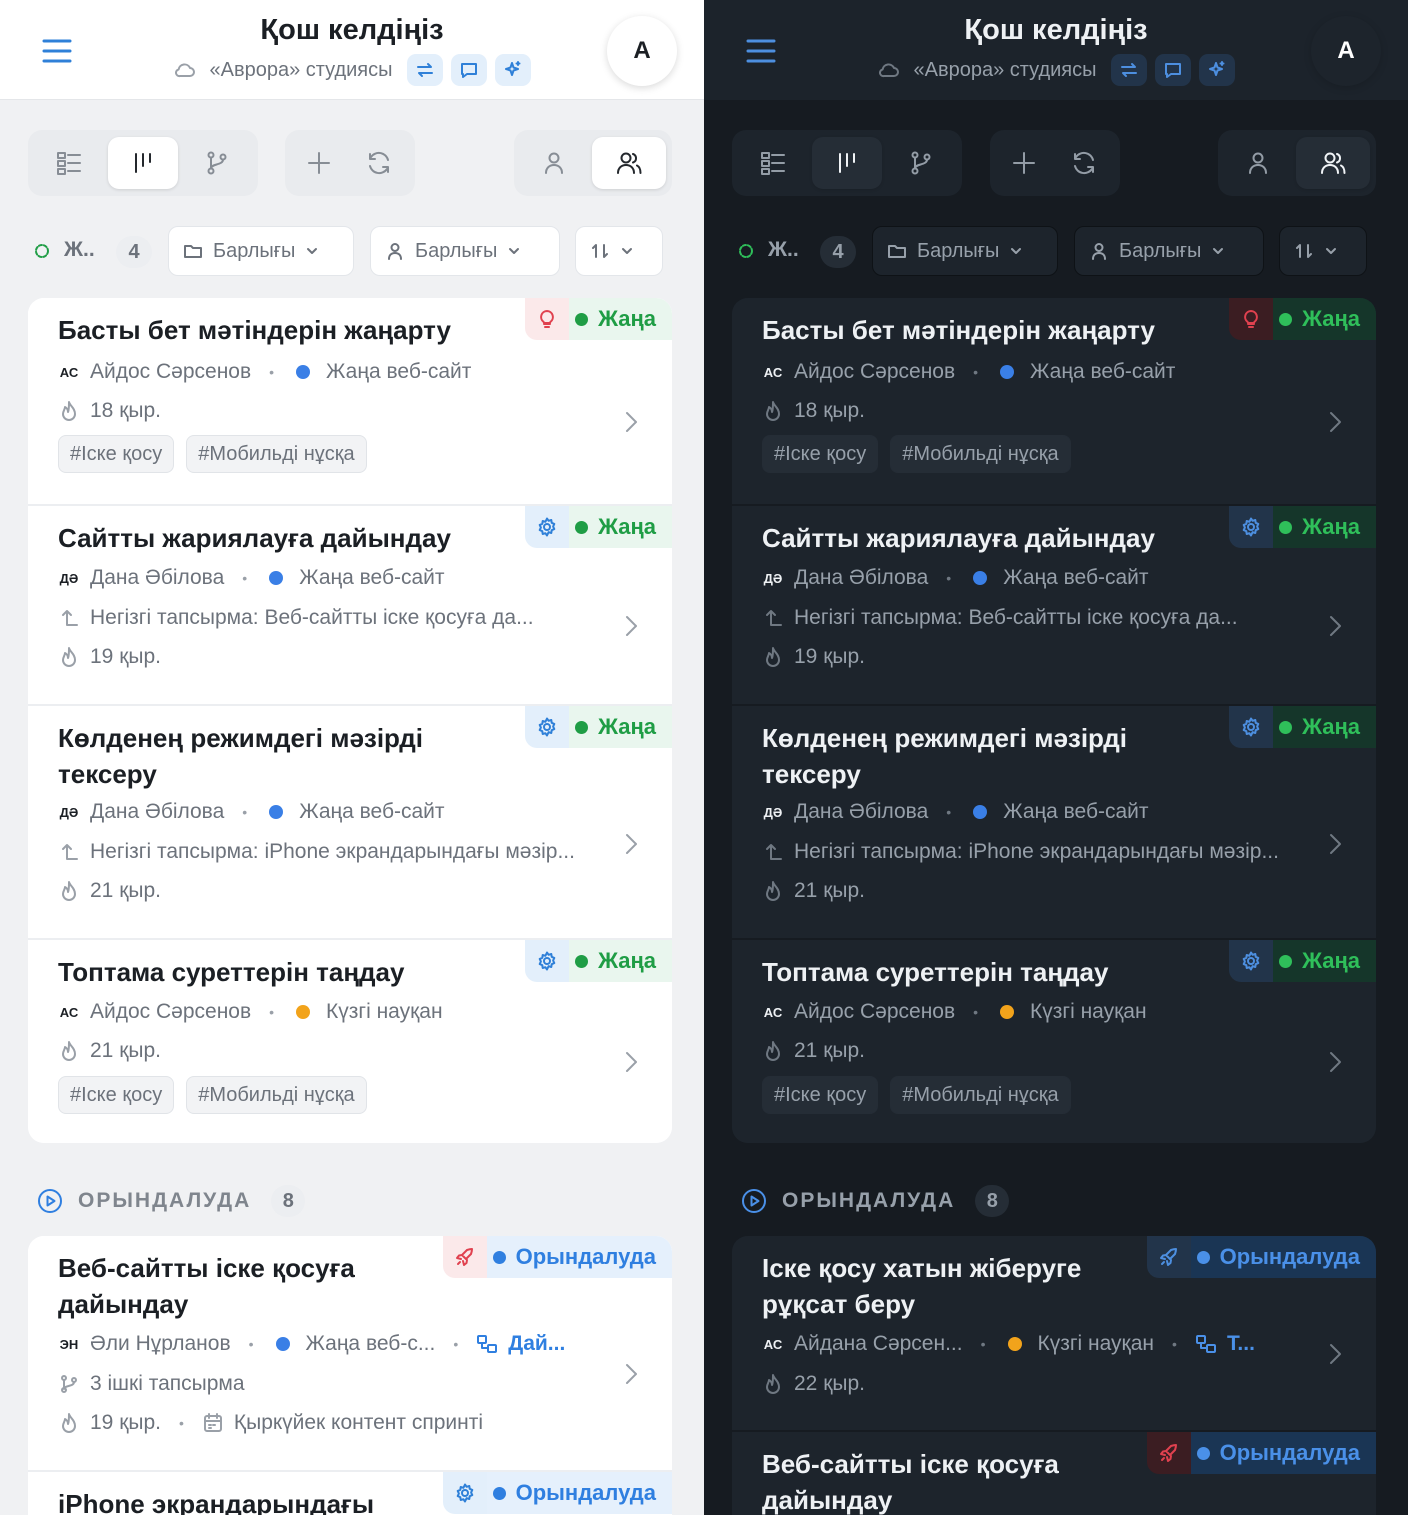 This screenshot has width=1408, height=1515. Describe the element at coordinates (754, 1201) in the screenshot. I see `play-circle-icon` at that location.